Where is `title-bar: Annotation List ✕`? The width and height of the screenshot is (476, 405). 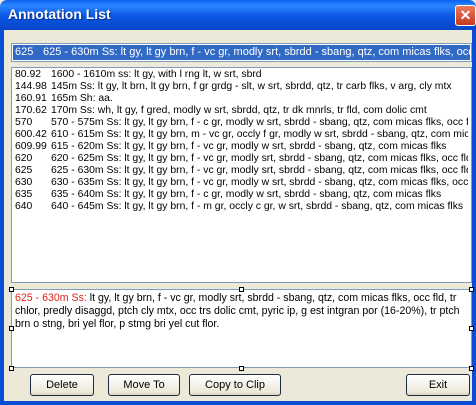
title-bar: Annotation List ✕ is located at coordinates (238, 15).